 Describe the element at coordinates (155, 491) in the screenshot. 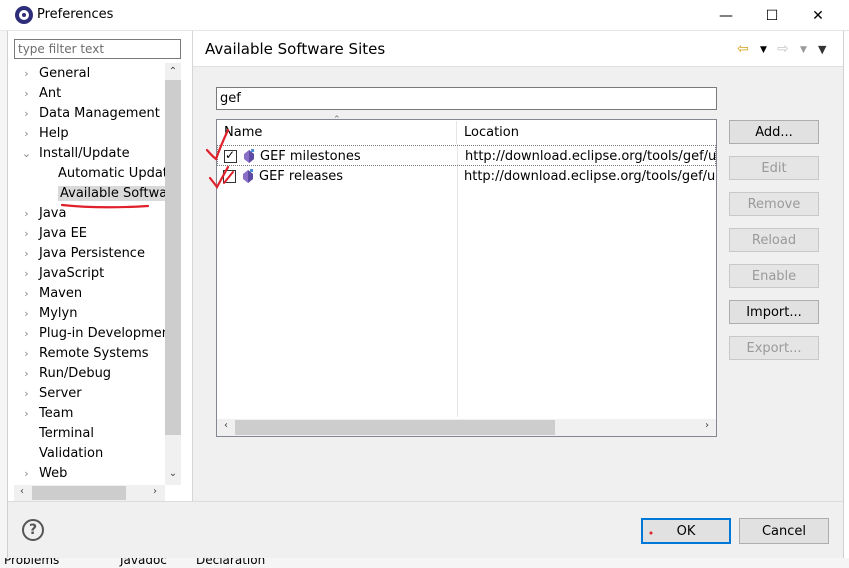

I see `scroll-right-icon: ›` at that location.